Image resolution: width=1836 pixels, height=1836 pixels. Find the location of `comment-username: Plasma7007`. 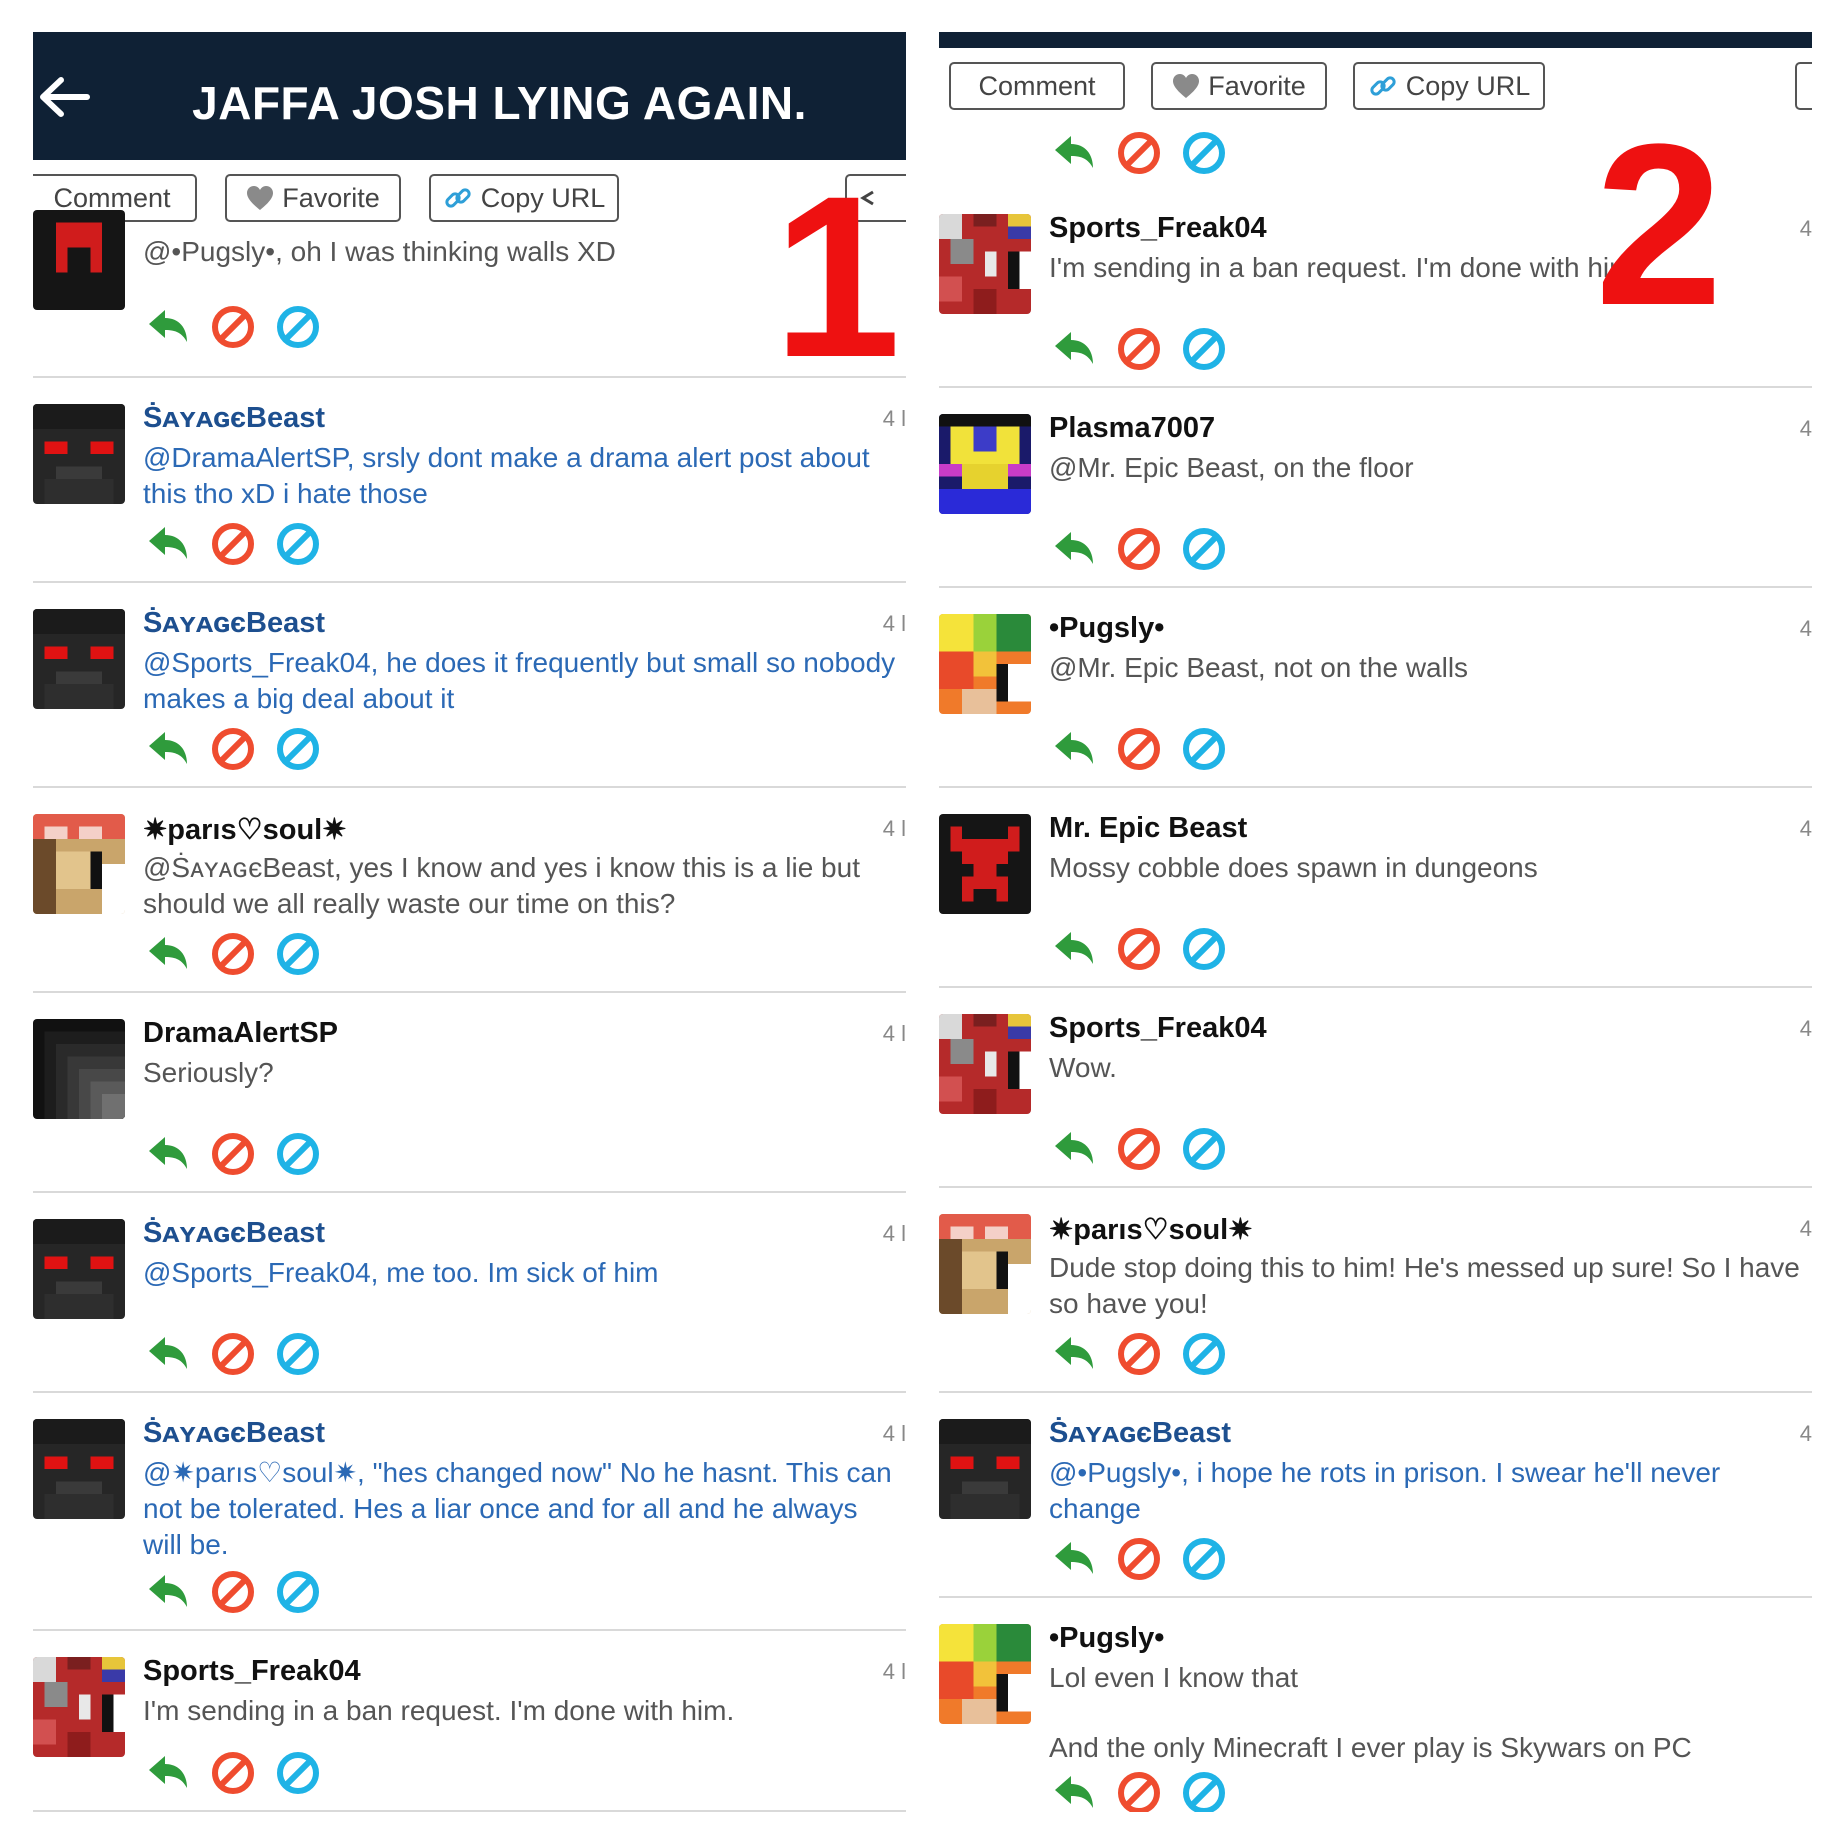

comment-username: Plasma7007 is located at coordinates (1132, 428).